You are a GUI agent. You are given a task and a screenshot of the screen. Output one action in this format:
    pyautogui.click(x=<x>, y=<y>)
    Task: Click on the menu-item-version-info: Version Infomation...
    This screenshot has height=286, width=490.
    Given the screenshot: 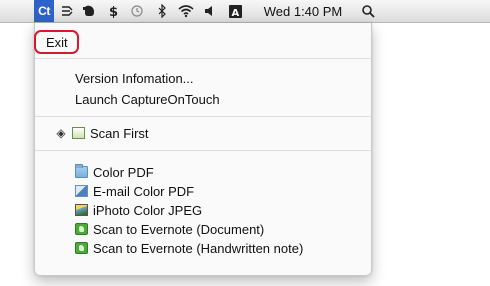 What is the action you would take?
    pyautogui.click(x=203, y=78)
    